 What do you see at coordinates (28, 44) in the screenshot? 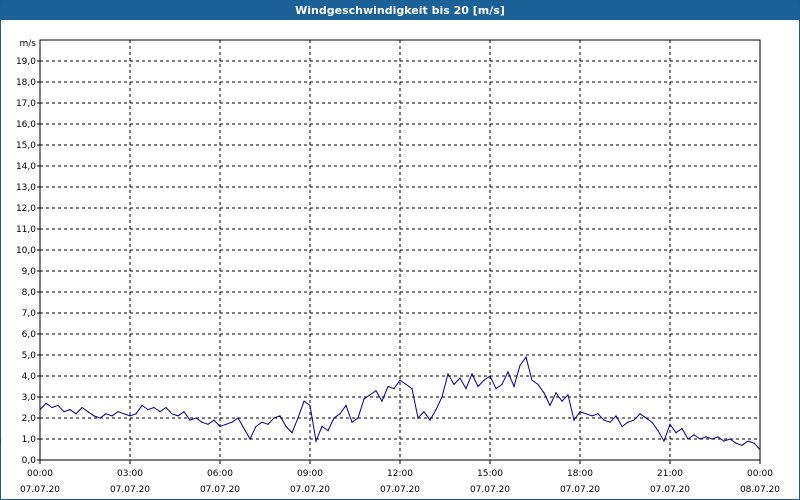
I see `y-axis-label: m/s` at bounding box center [28, 44].